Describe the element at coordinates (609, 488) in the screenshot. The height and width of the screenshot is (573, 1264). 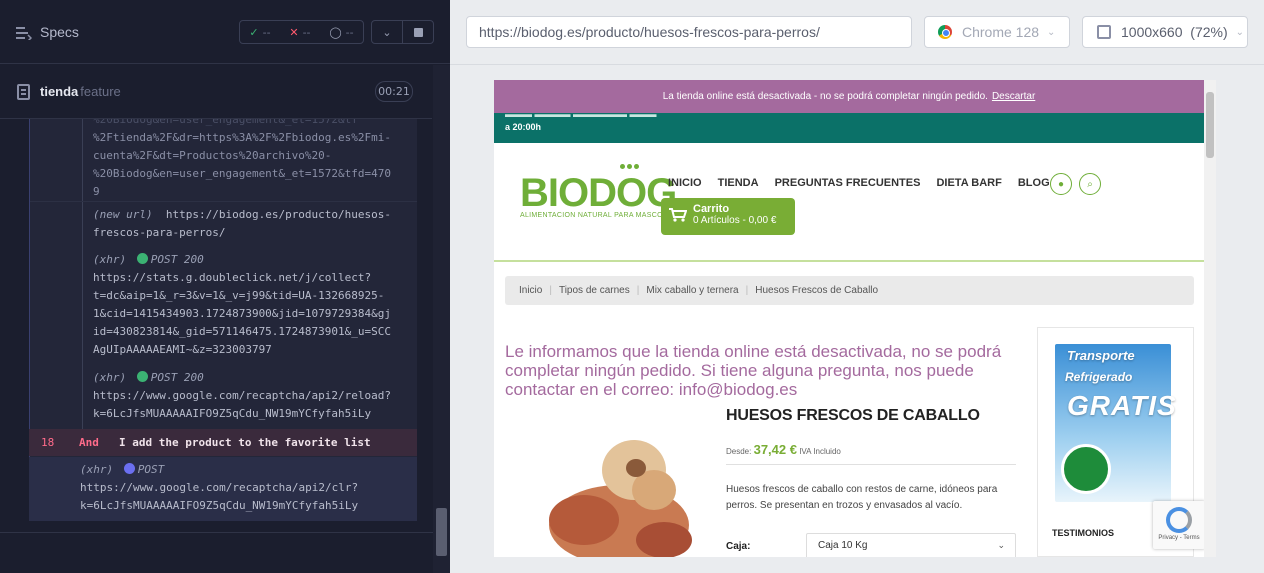
I see `product-image` at that location.